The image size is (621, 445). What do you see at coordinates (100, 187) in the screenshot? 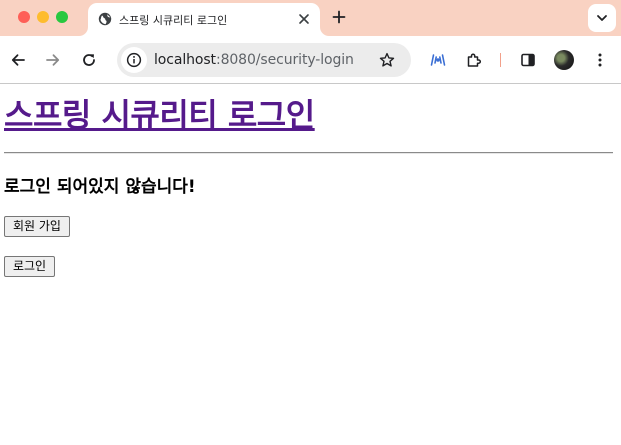
I see `login-status-message: 로그인 되어있지 않습니다!` at bounding box center [100, 187].